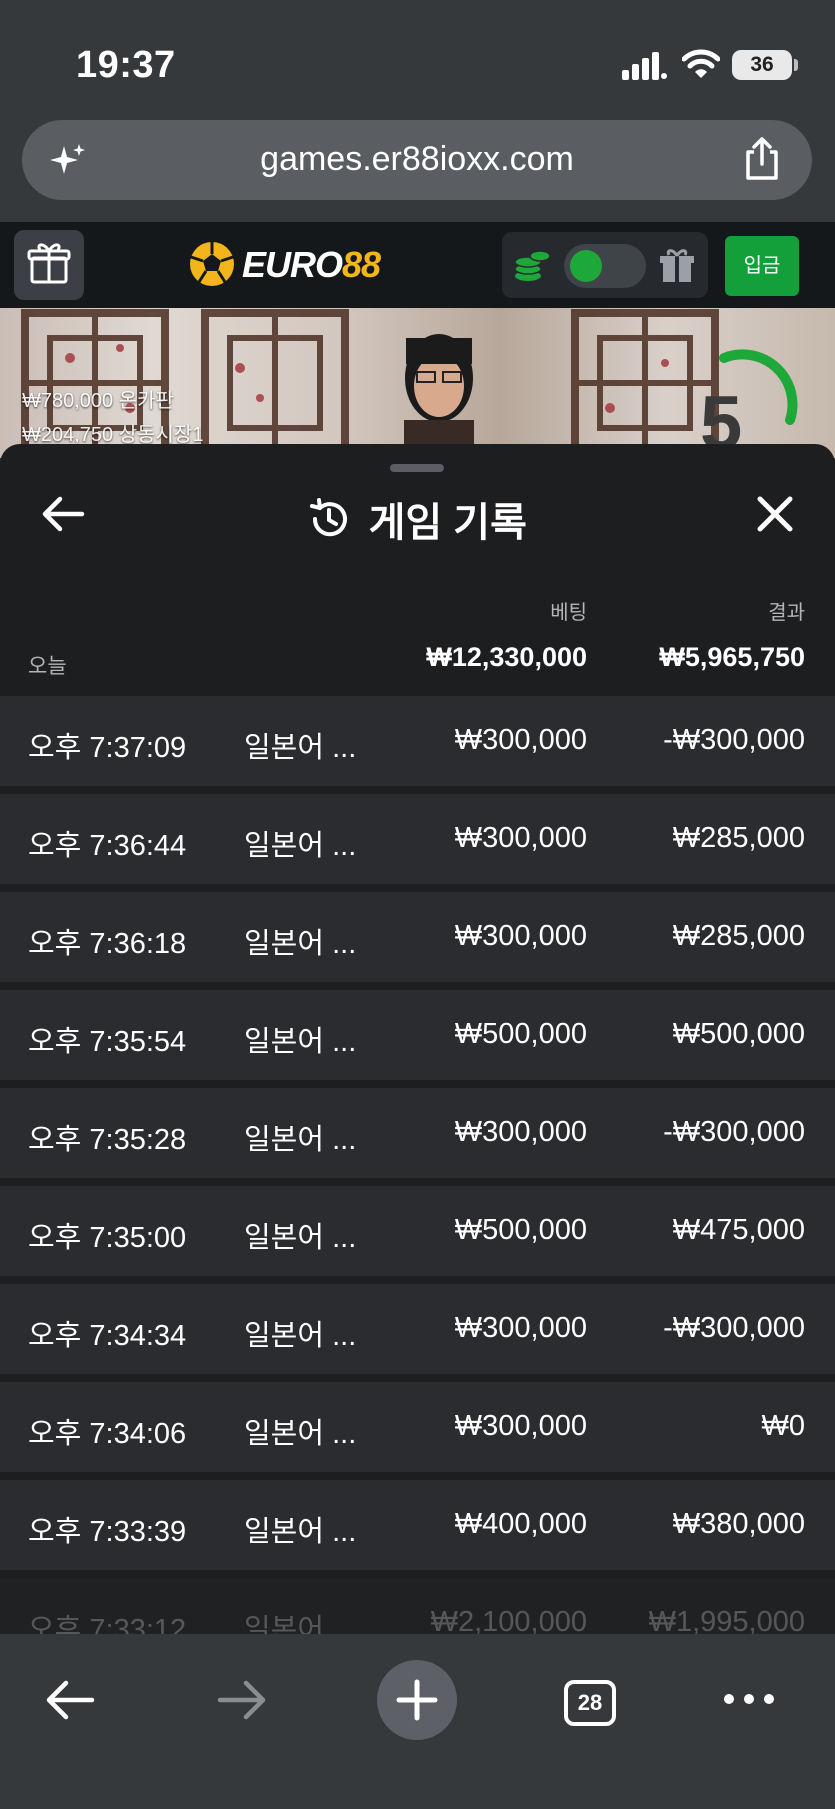 The image size is (835, 1809). I want to click on address-bar: games.er88ioxx.com, so click(417, 160).